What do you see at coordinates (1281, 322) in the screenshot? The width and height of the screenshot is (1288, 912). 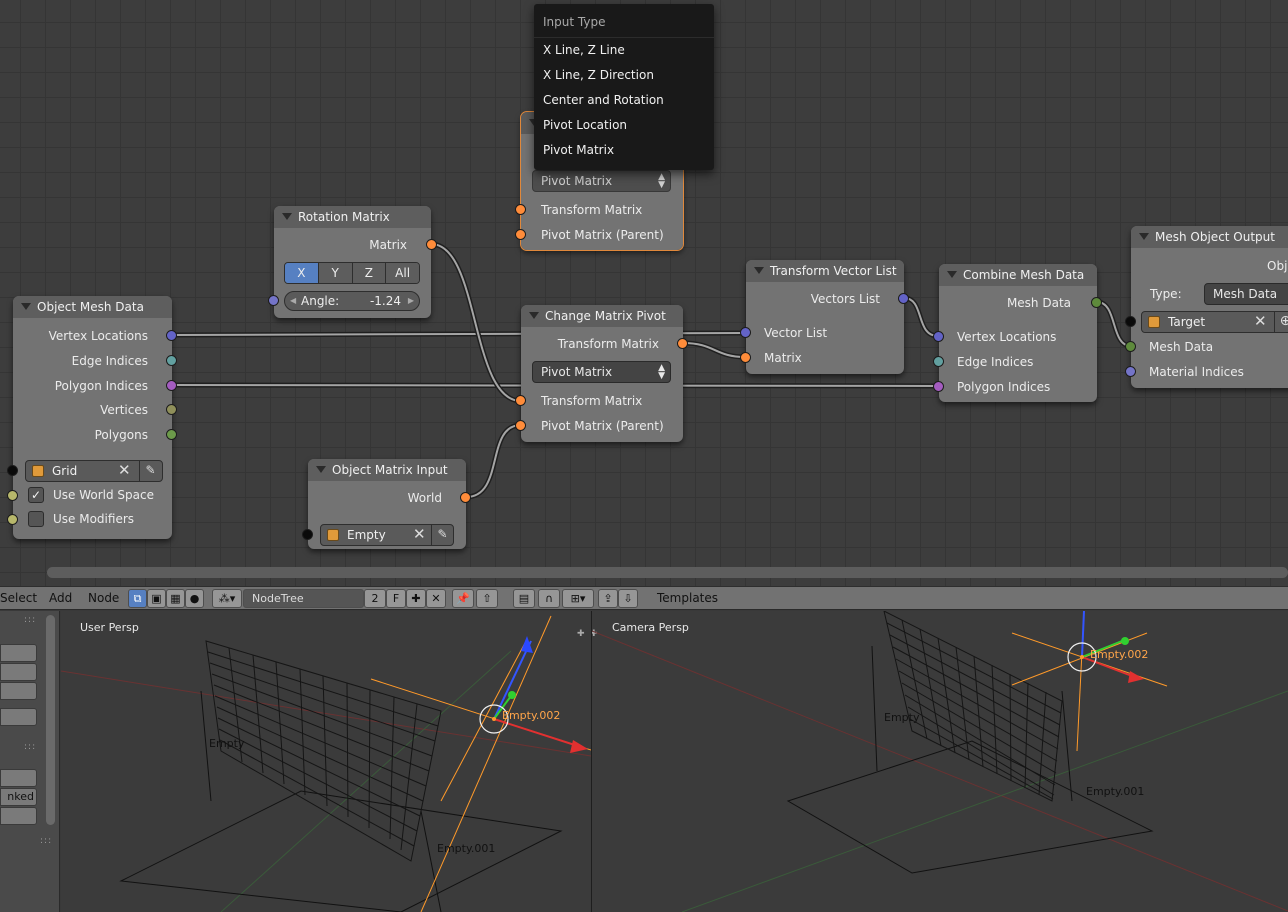 I see `add-plus-icon: ⊕` at bounding box center [1281, 322].